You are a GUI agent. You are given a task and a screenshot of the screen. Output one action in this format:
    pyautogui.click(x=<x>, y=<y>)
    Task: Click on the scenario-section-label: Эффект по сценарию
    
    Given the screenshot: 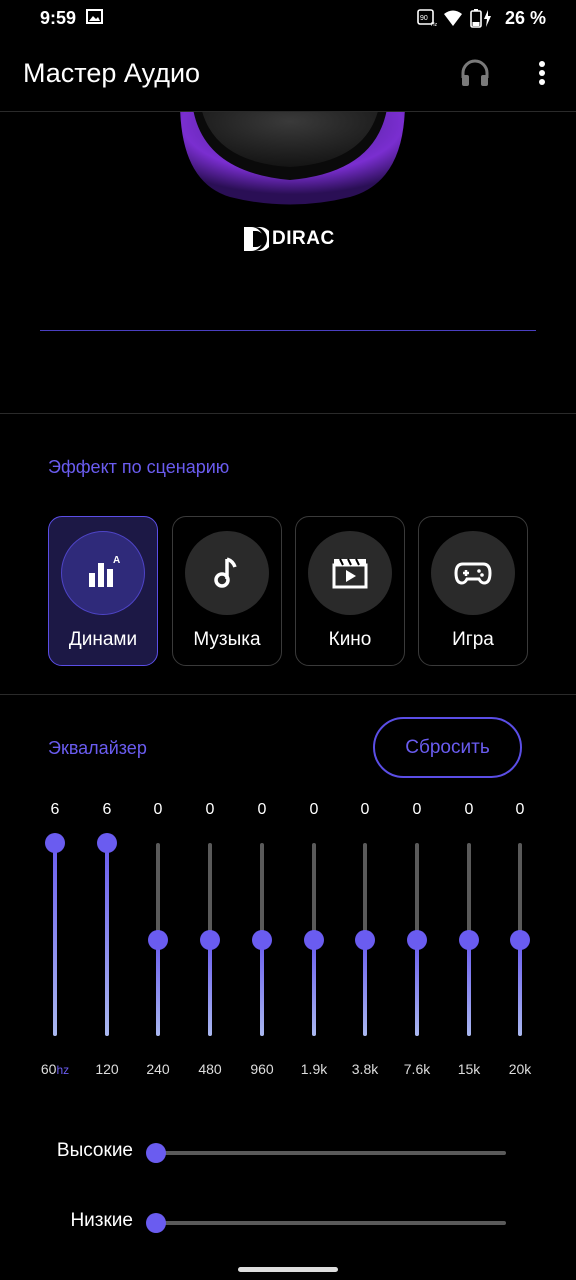 What is the action you would take?
    pyautogui.click(x=139, y=467)
    